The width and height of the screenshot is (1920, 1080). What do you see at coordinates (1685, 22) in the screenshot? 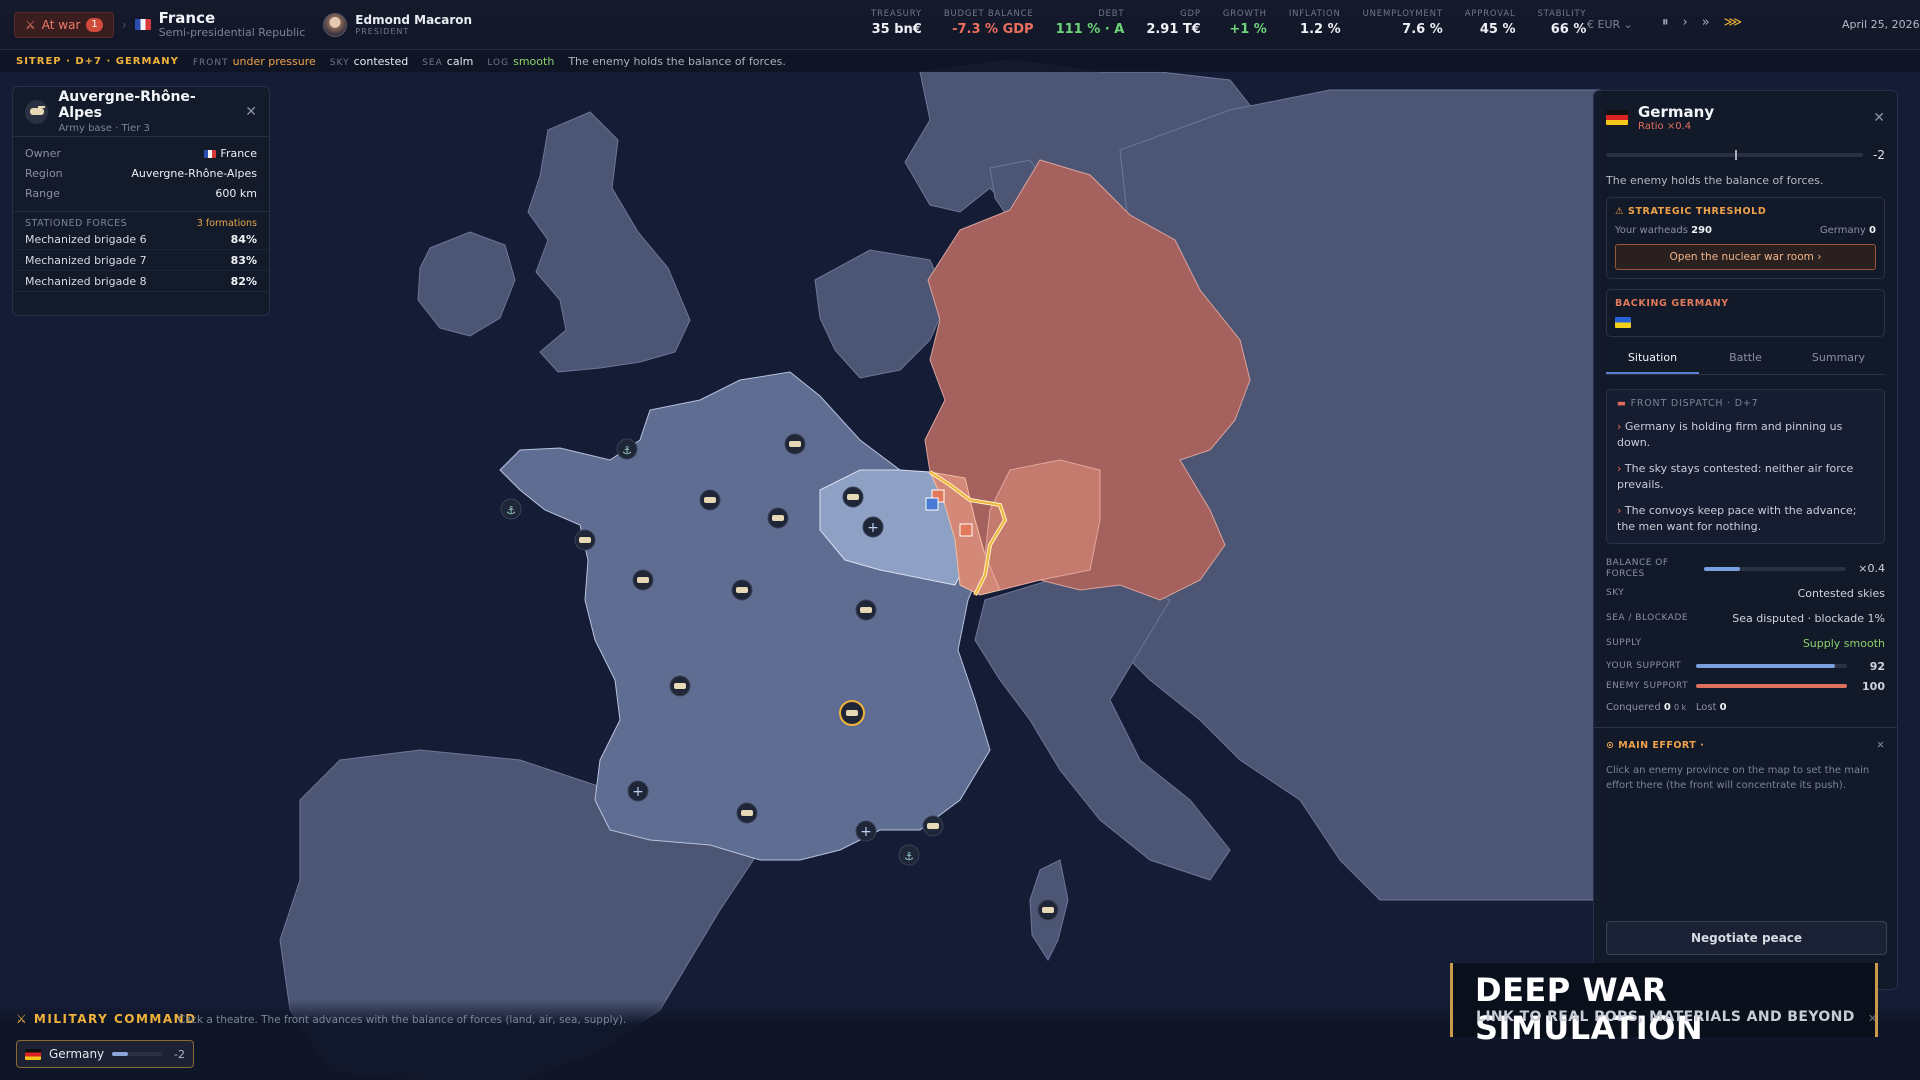
I see `play-icon: ›` at bounding box center [1685, 22].